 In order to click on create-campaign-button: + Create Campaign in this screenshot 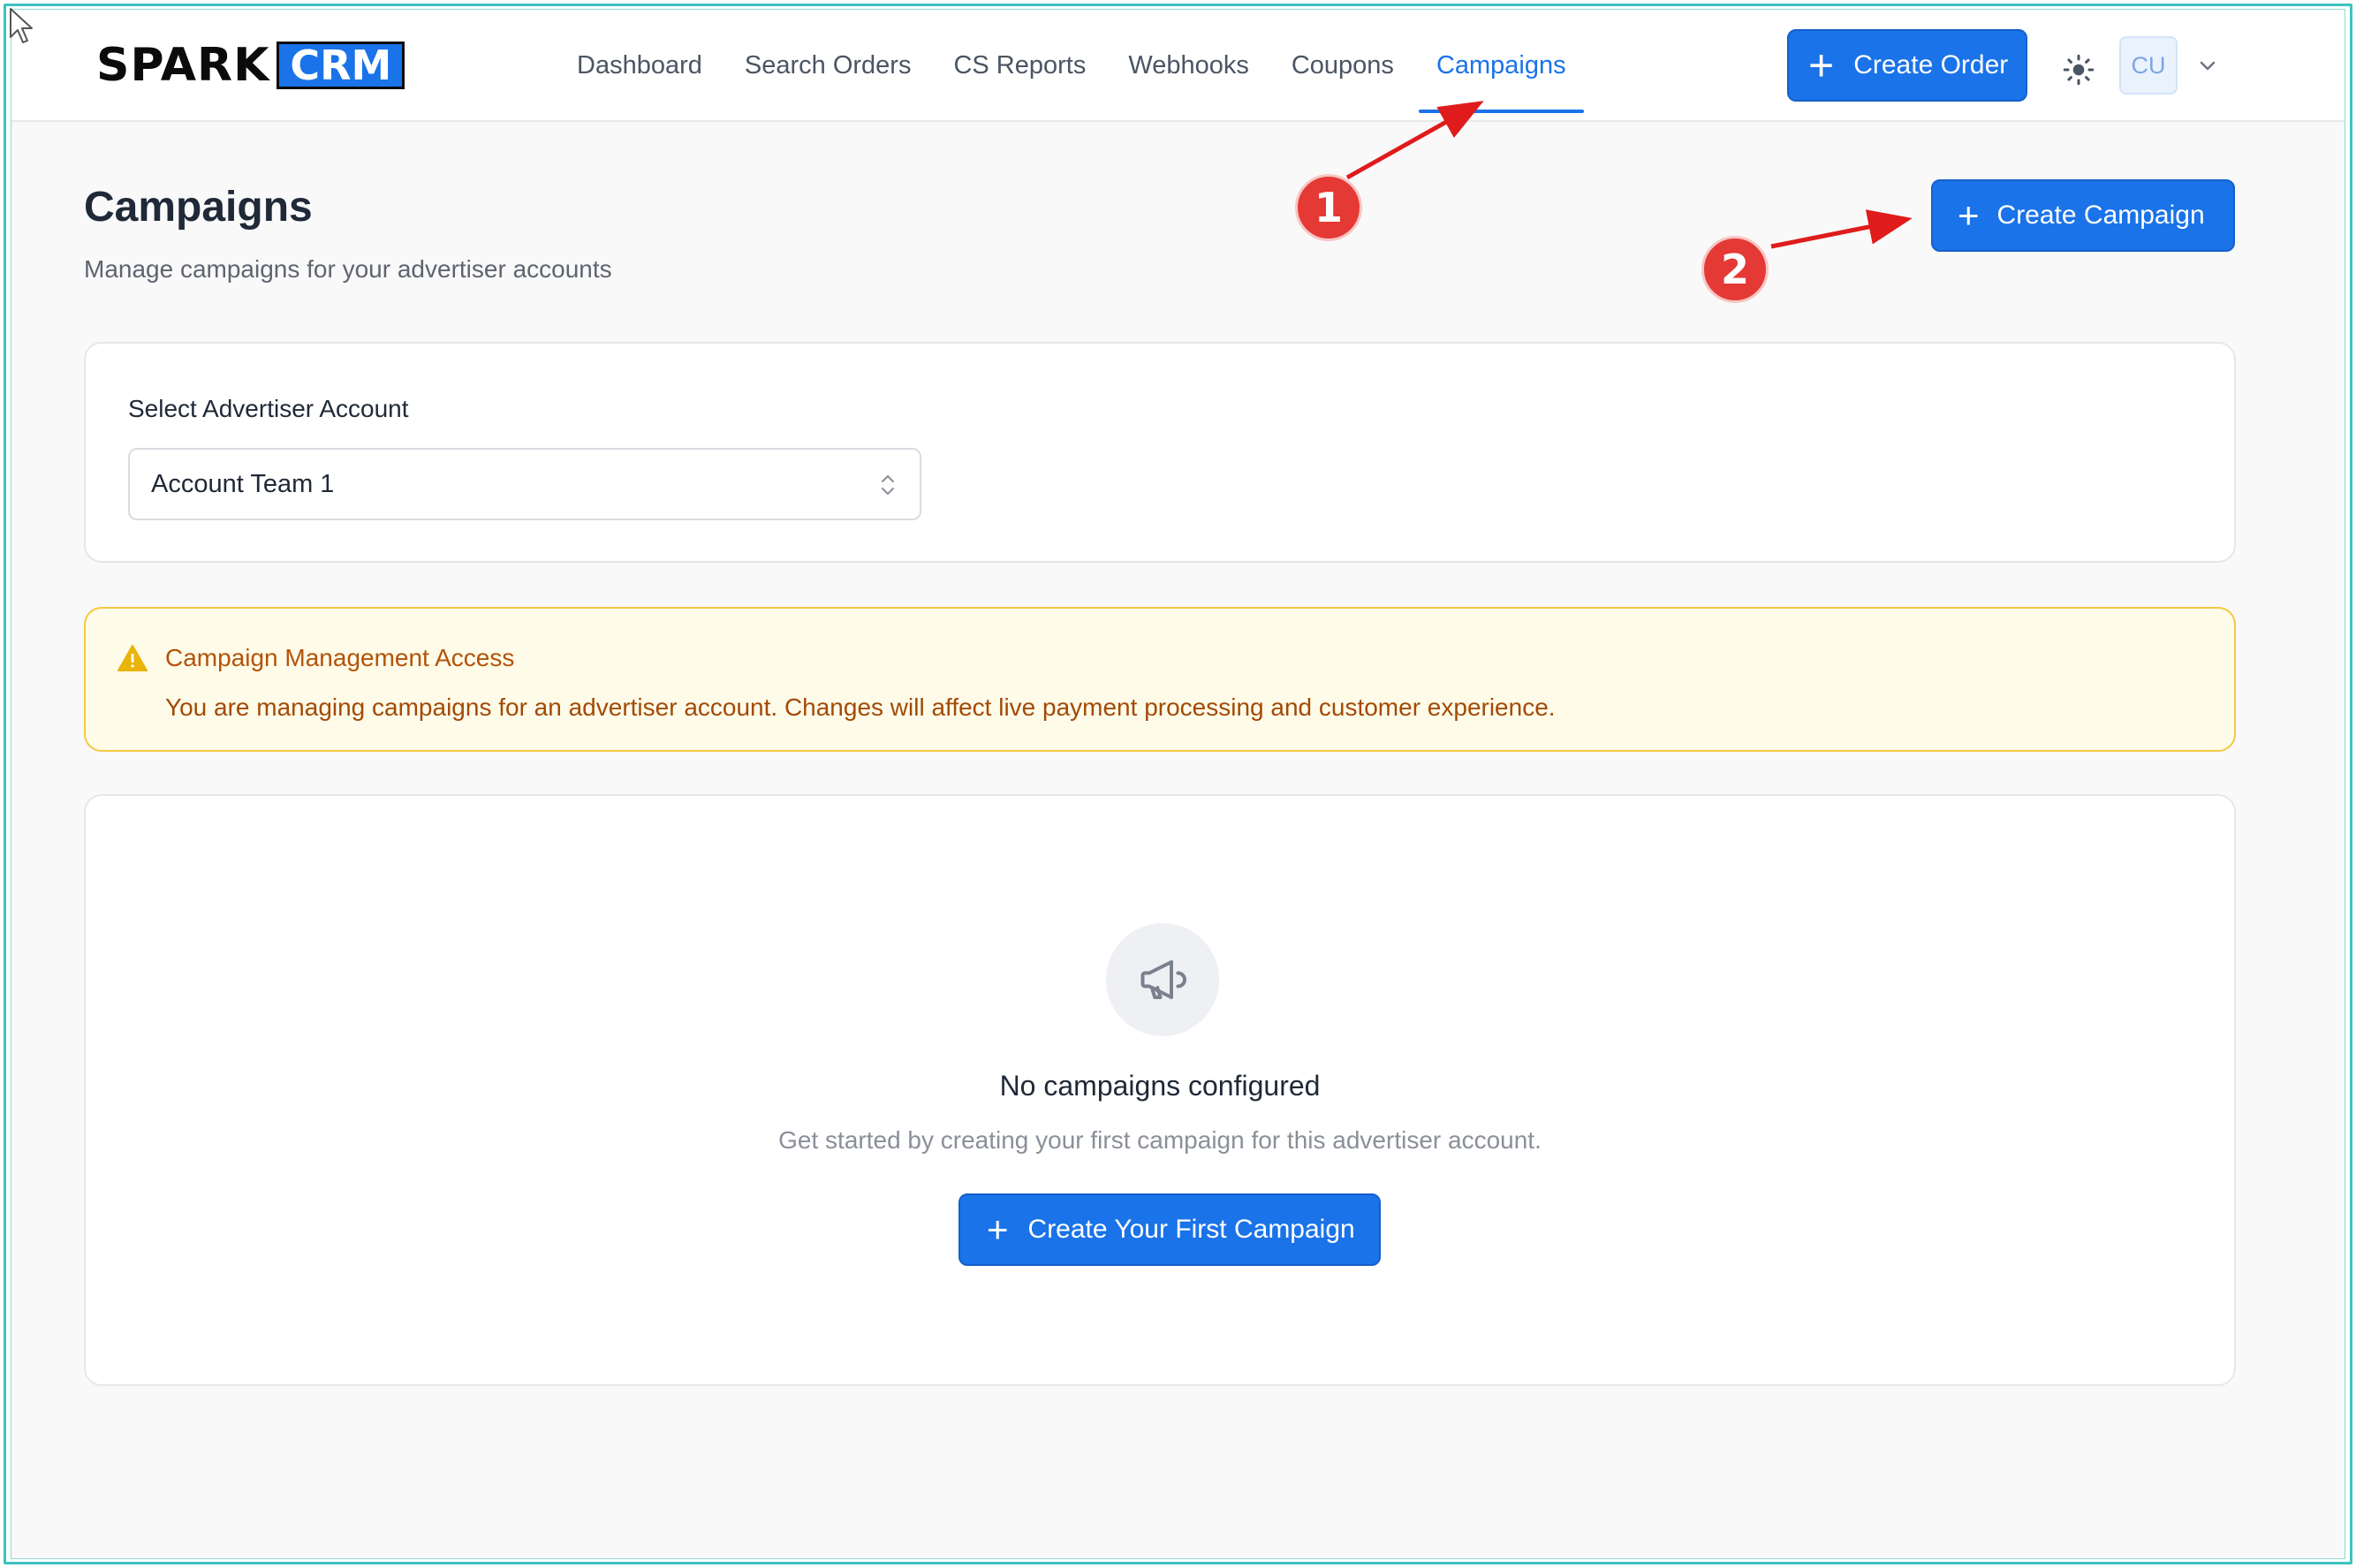, I will do `click(2083, 215)`.